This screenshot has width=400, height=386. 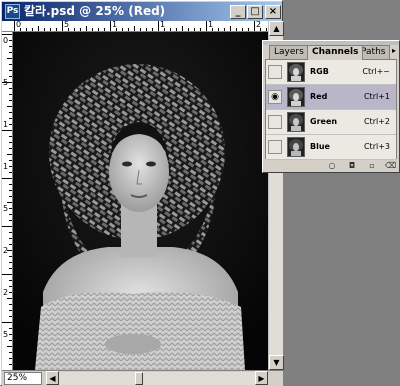 I want to click on panel-menu-arrow-icon: ▸, so click(x=394, y=50).